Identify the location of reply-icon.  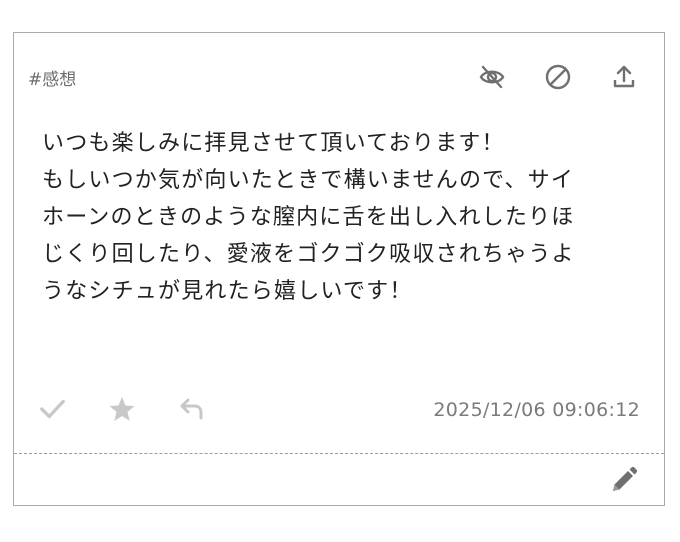
(191, 409).